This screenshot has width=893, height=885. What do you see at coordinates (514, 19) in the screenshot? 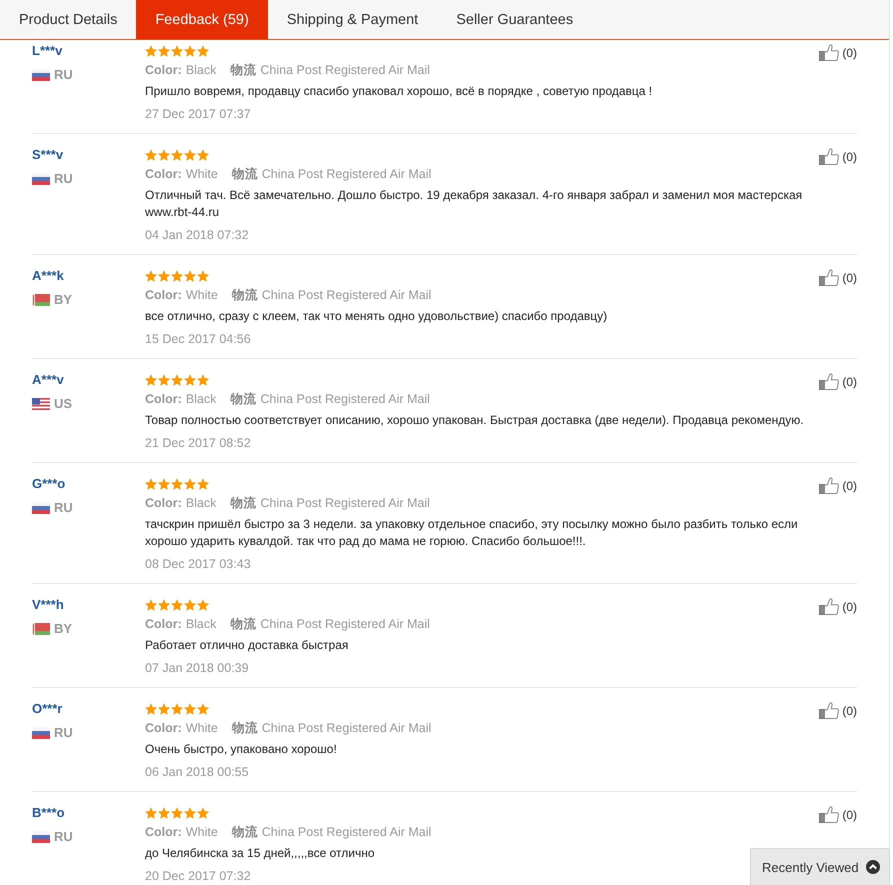
I see `tab: Seller Guarantees` at bounding box center [514, 19].